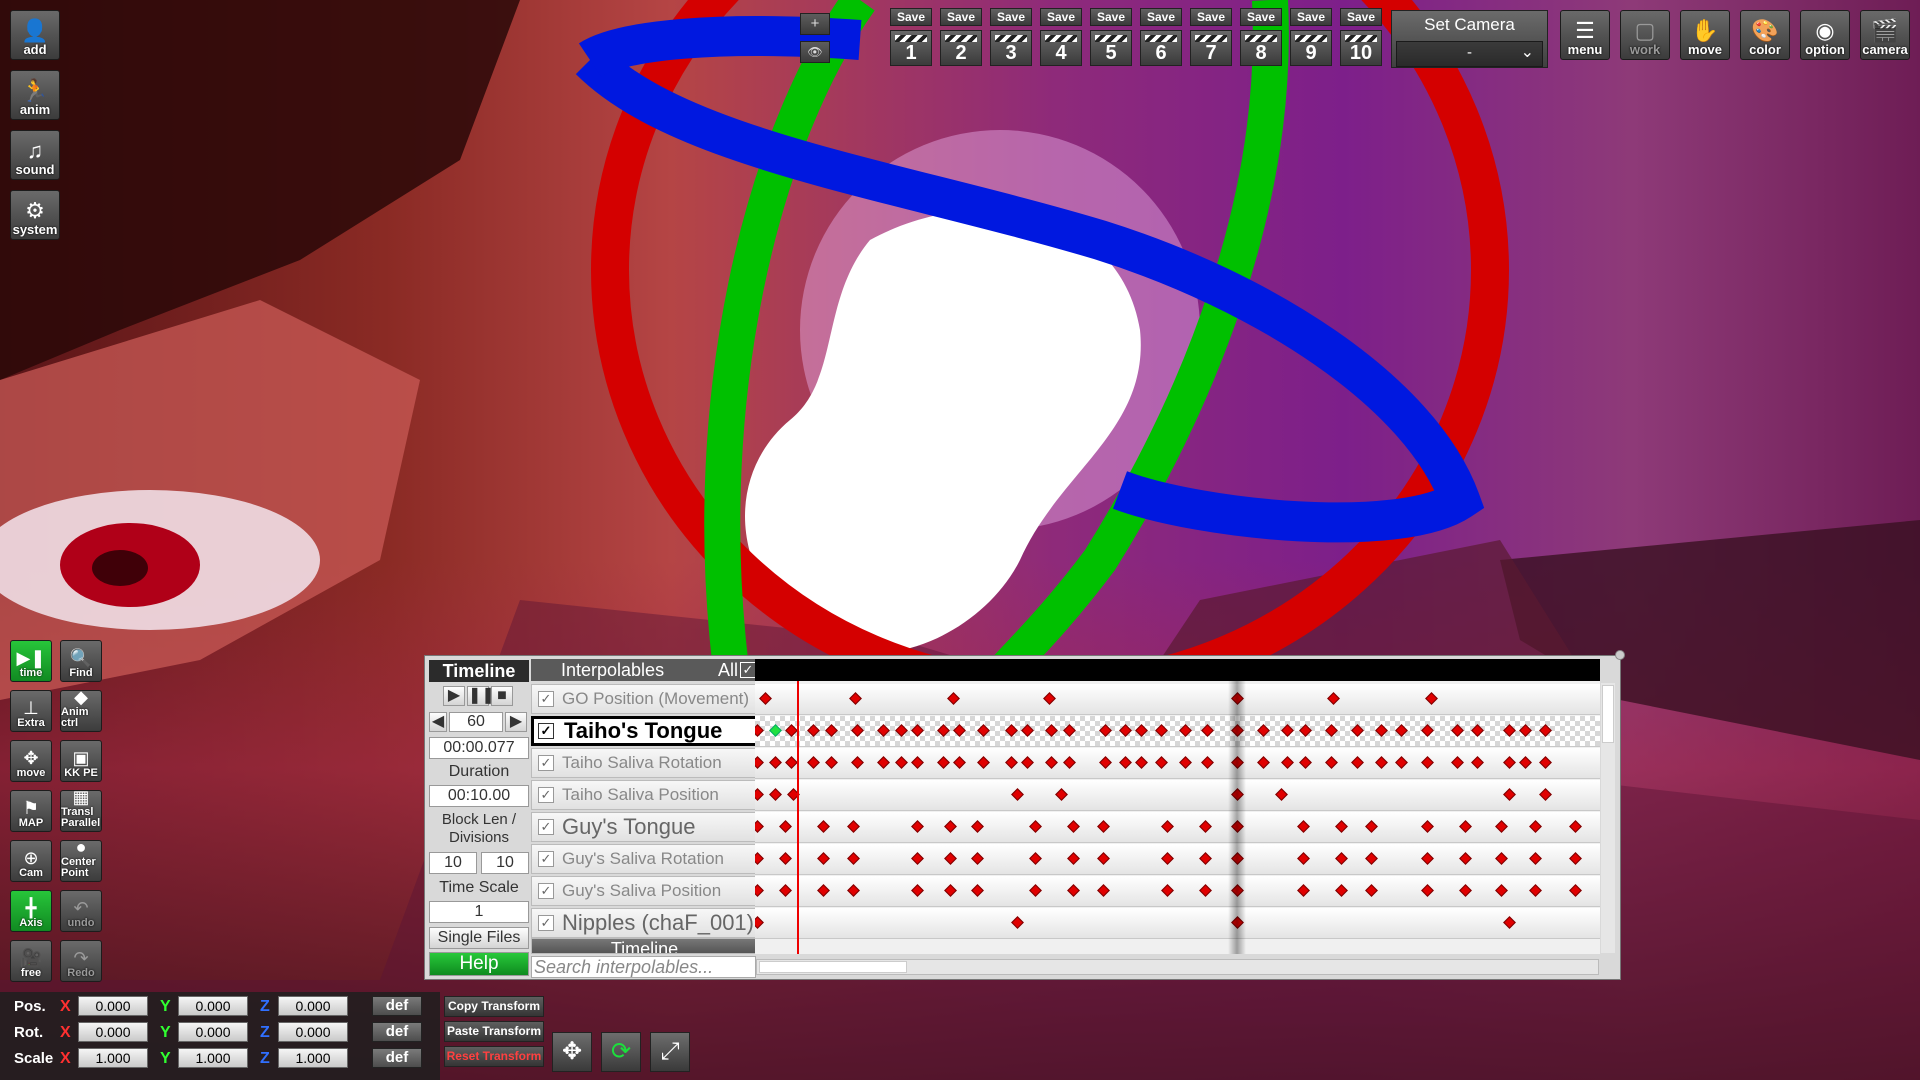 The width and height of the screenshot is (1920, 1080). Describe the element at coordinates (479, 938) in the screenshot. I see `single-files-button: Single Files` at that location.